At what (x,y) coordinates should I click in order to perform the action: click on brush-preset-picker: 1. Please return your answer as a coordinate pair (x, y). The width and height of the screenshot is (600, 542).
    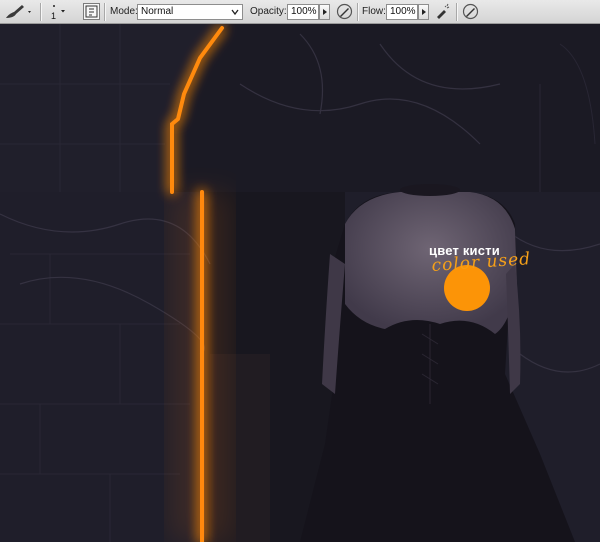
    Looking at the image, I should click on (57, 12).